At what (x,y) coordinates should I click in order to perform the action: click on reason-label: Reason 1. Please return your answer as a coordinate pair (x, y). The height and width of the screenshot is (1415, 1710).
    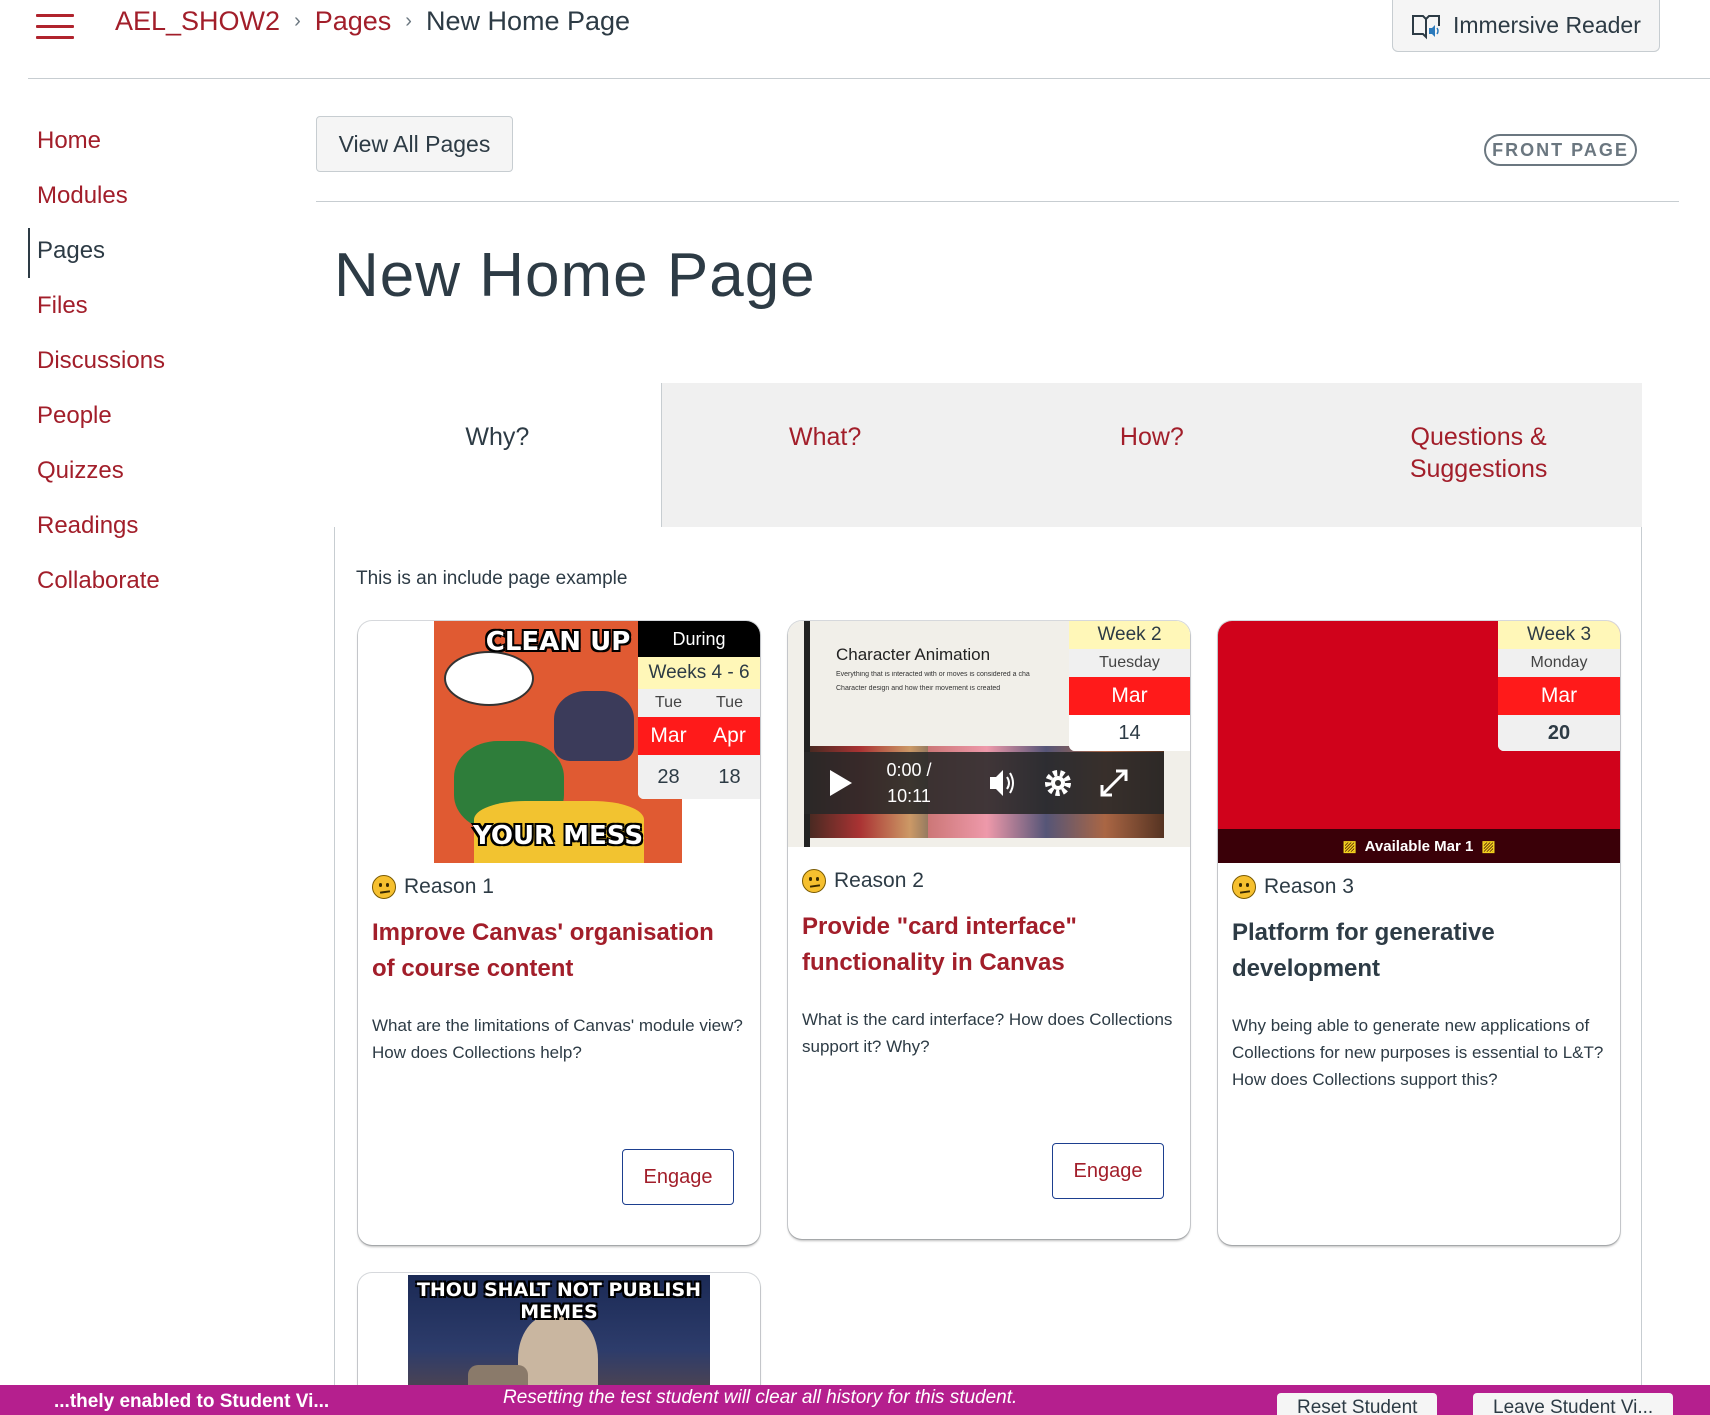
    Looking at the image, I should click on (449, 886).